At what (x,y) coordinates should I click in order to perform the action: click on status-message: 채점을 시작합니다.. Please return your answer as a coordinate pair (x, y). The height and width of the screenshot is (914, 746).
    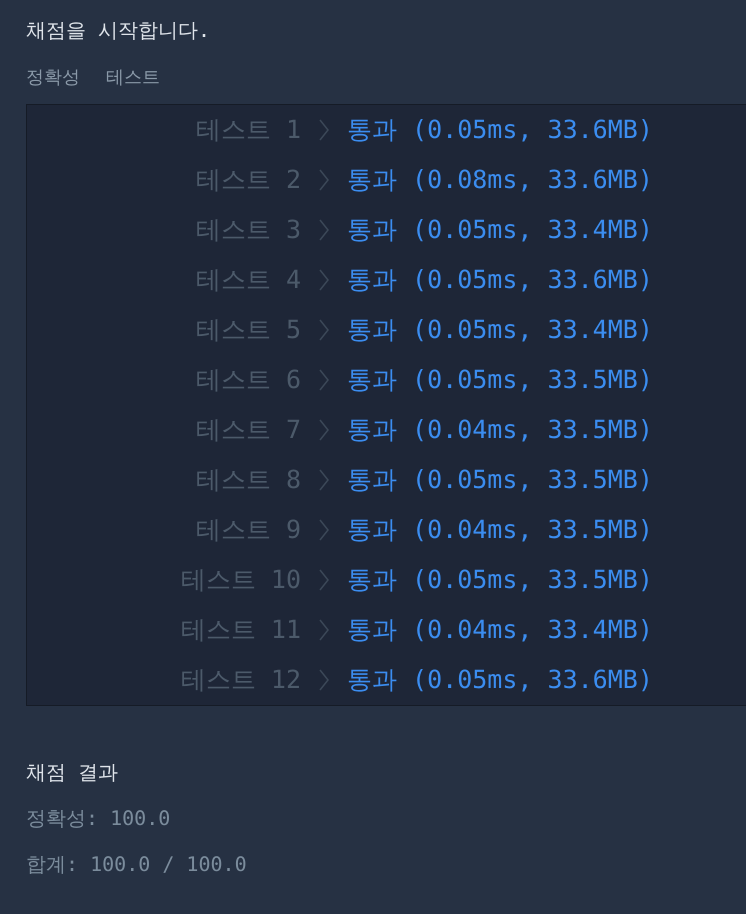
    Looking at the image, I should click on (118, 30).